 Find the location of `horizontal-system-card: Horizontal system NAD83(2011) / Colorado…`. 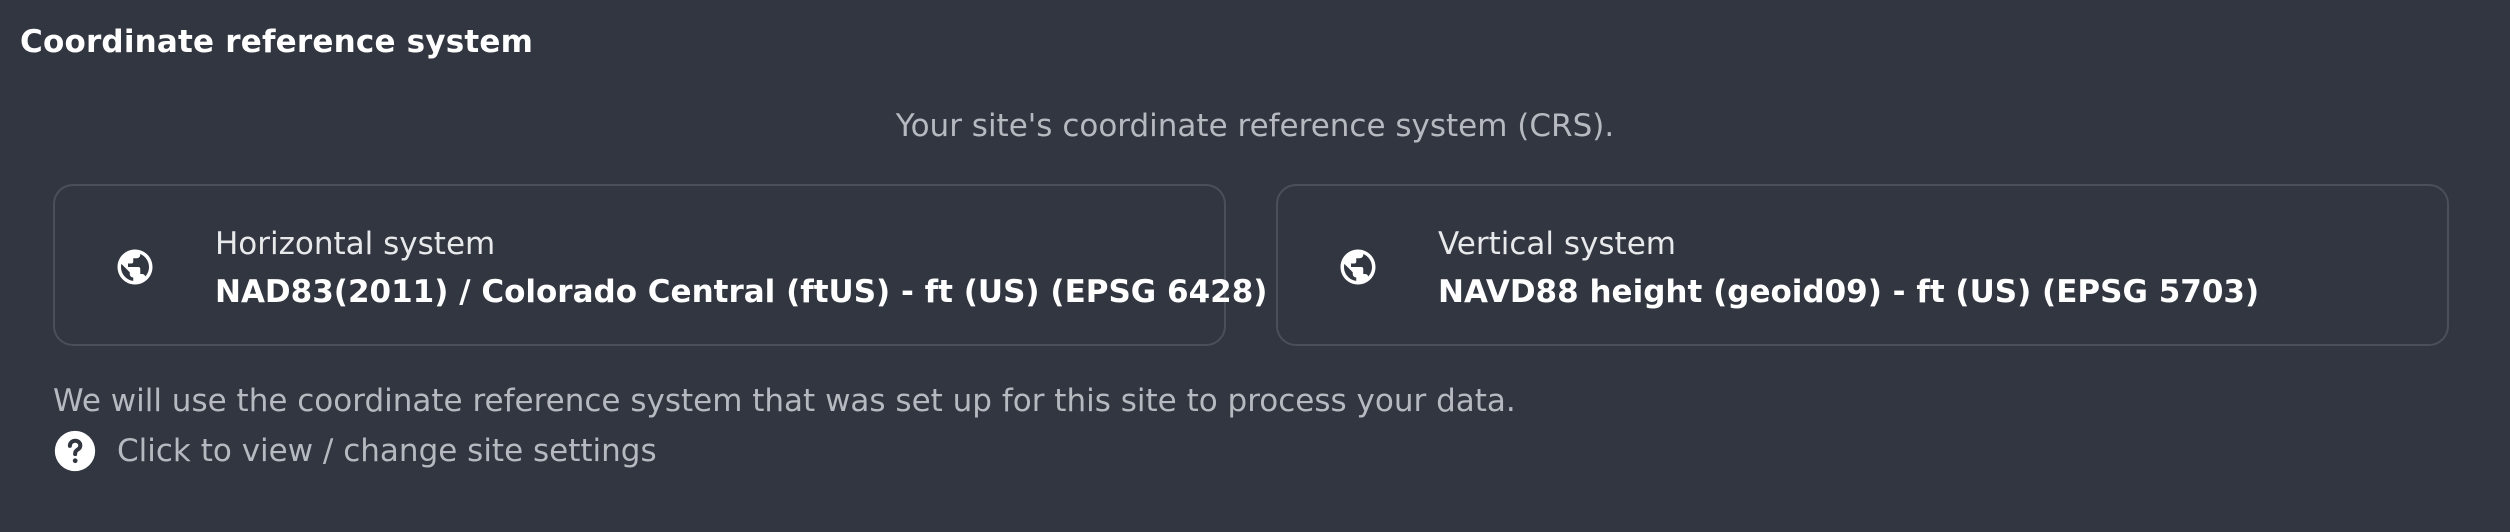

horizontal-system-card: Horizontal system NAD83(2011) / Colorado… is located at coordinates (660, 265).